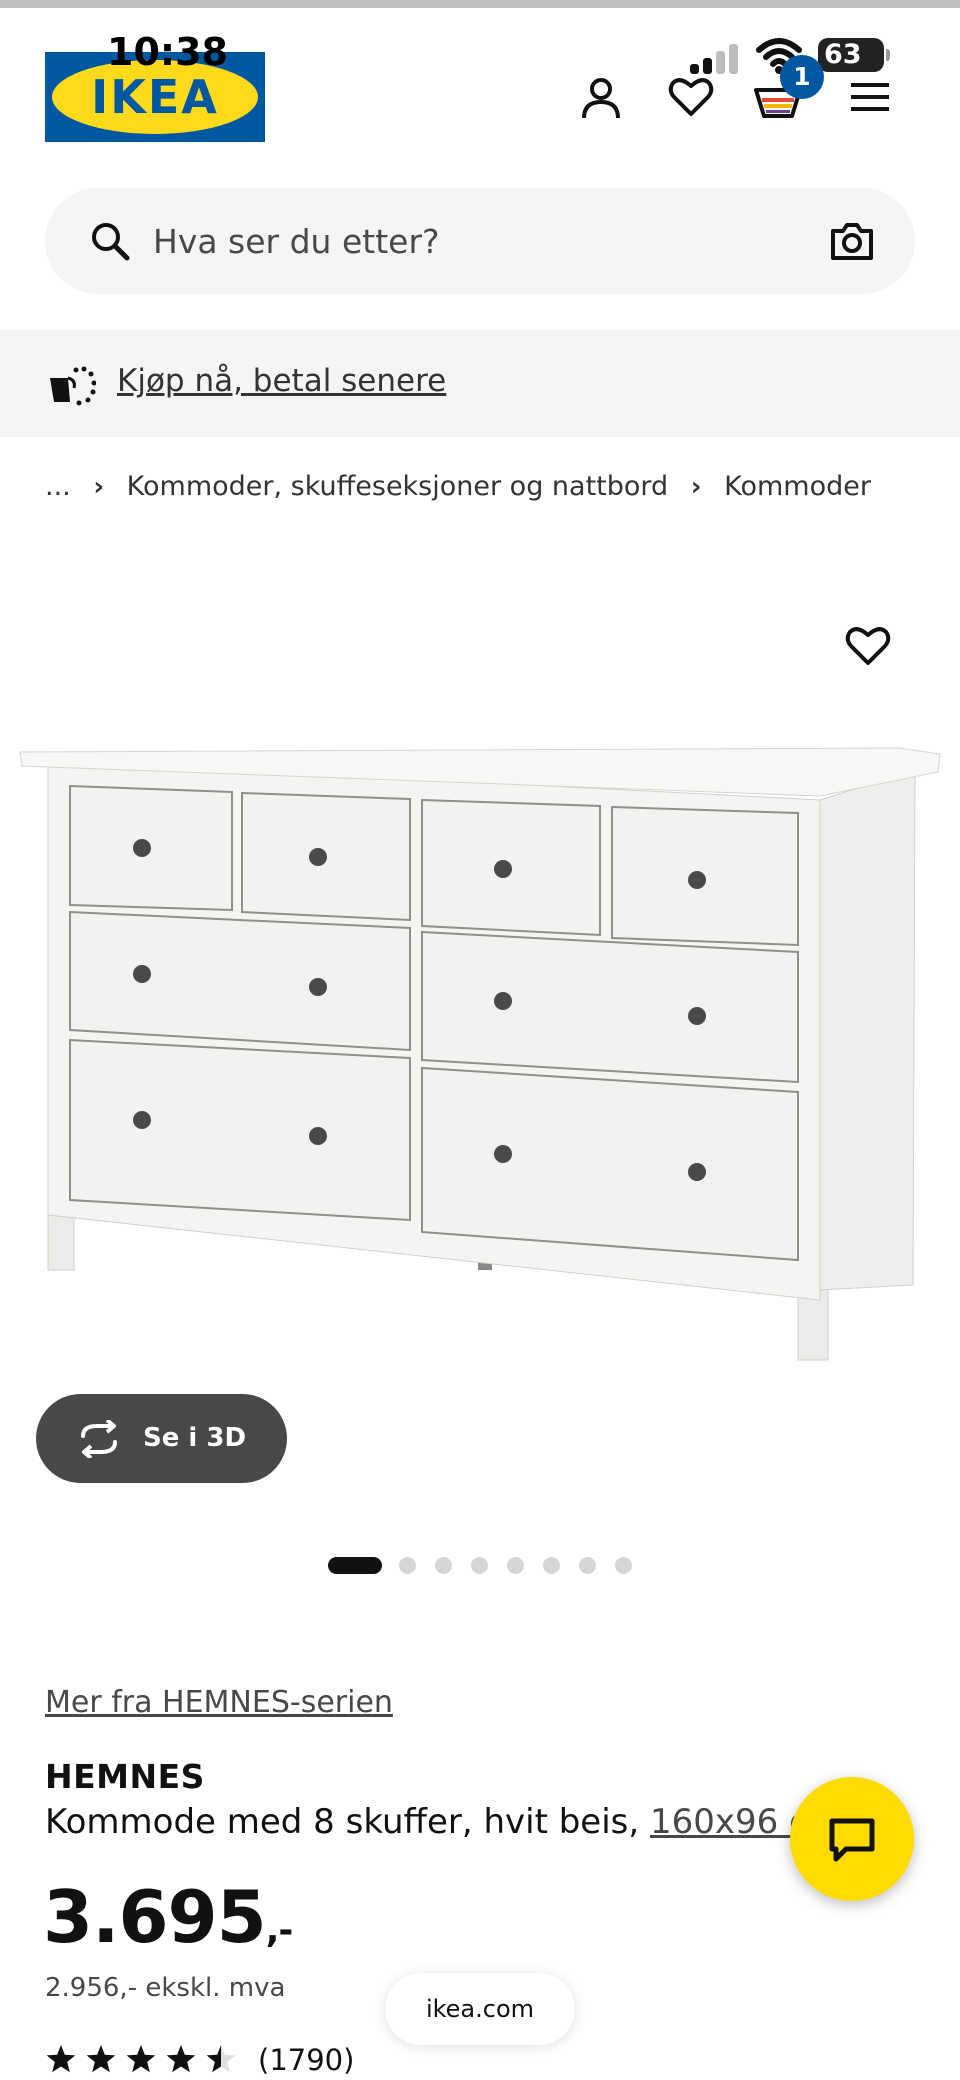 This screenshot has width=960, height=2080. Describe the element at coordinates (73, 386) in the screenshot. I see `pay-later-icon` at that location.